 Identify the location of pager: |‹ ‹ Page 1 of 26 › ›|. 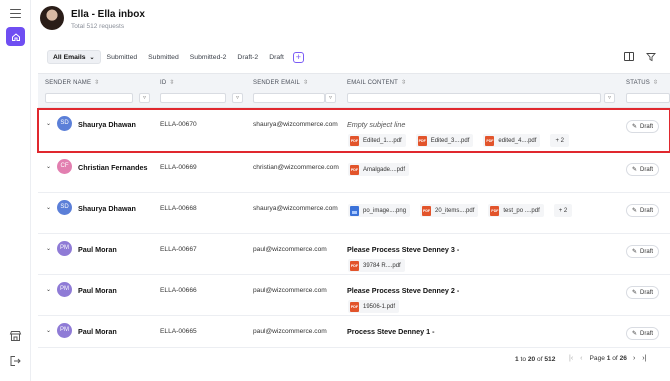
(611, 358).